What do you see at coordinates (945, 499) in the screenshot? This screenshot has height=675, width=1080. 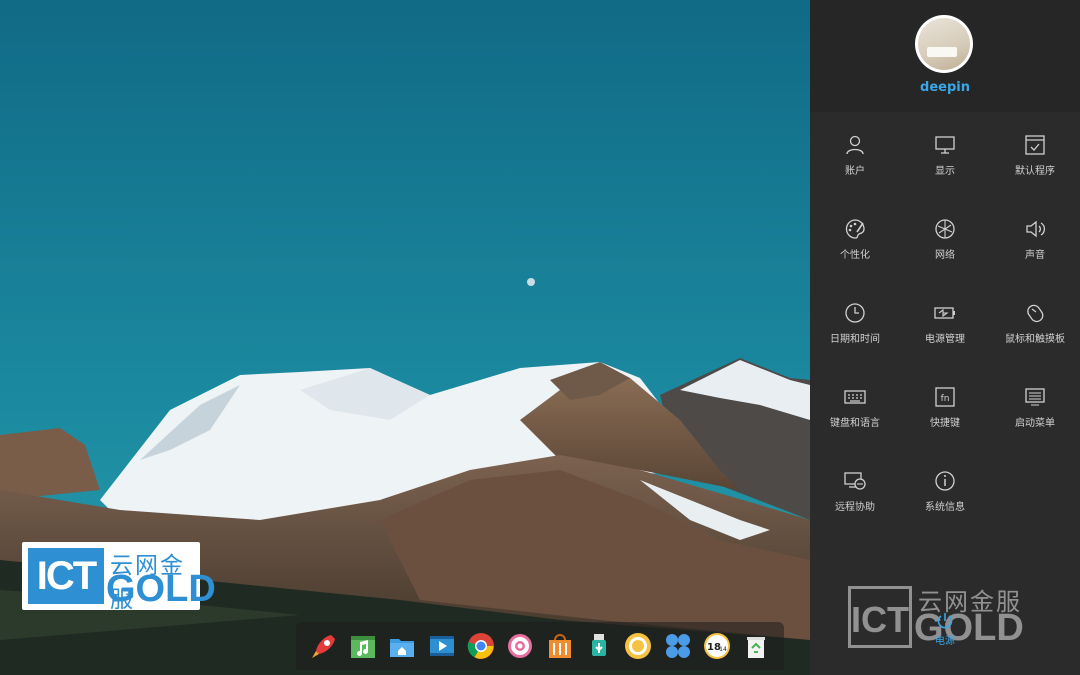 I see `settings-item-system-info: 系统信息` at bounding box center [945, 499].